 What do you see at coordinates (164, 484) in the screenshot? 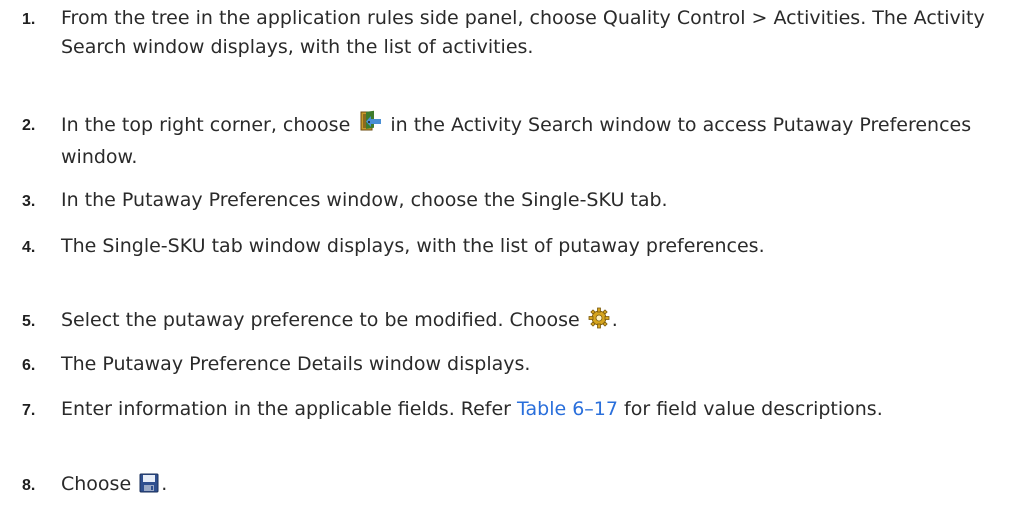
I see `step-8-text-after: .` at bounding box center [164, 484].